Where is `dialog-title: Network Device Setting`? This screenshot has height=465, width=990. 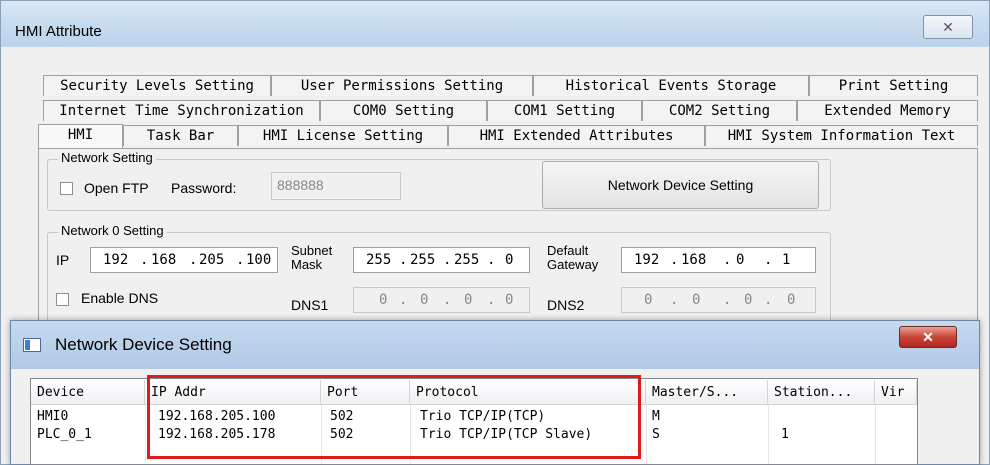
dialog-title: Network Device Setting is located at coordinates (143, 344).